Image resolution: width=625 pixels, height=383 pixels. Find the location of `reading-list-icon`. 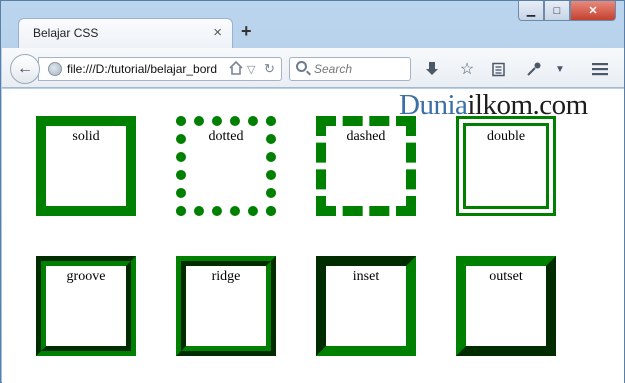

reading-list-icon is located at coordinates (498, 69).